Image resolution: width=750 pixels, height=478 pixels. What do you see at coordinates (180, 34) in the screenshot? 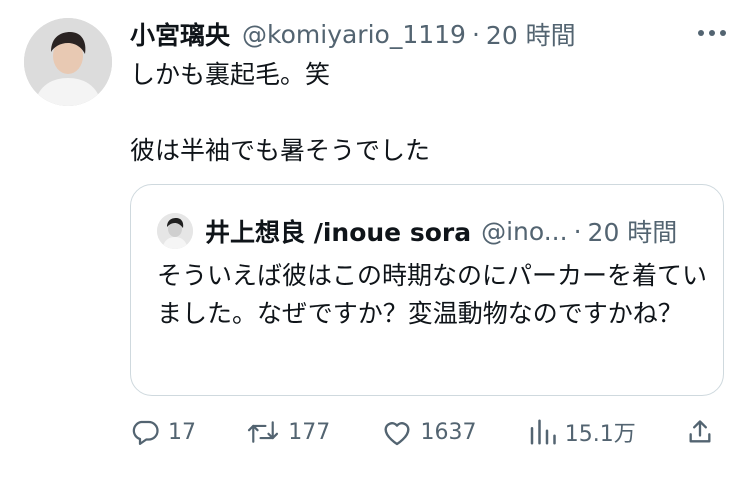
I see `author-name: 小宮璃央` at bounding box center [180, 34].